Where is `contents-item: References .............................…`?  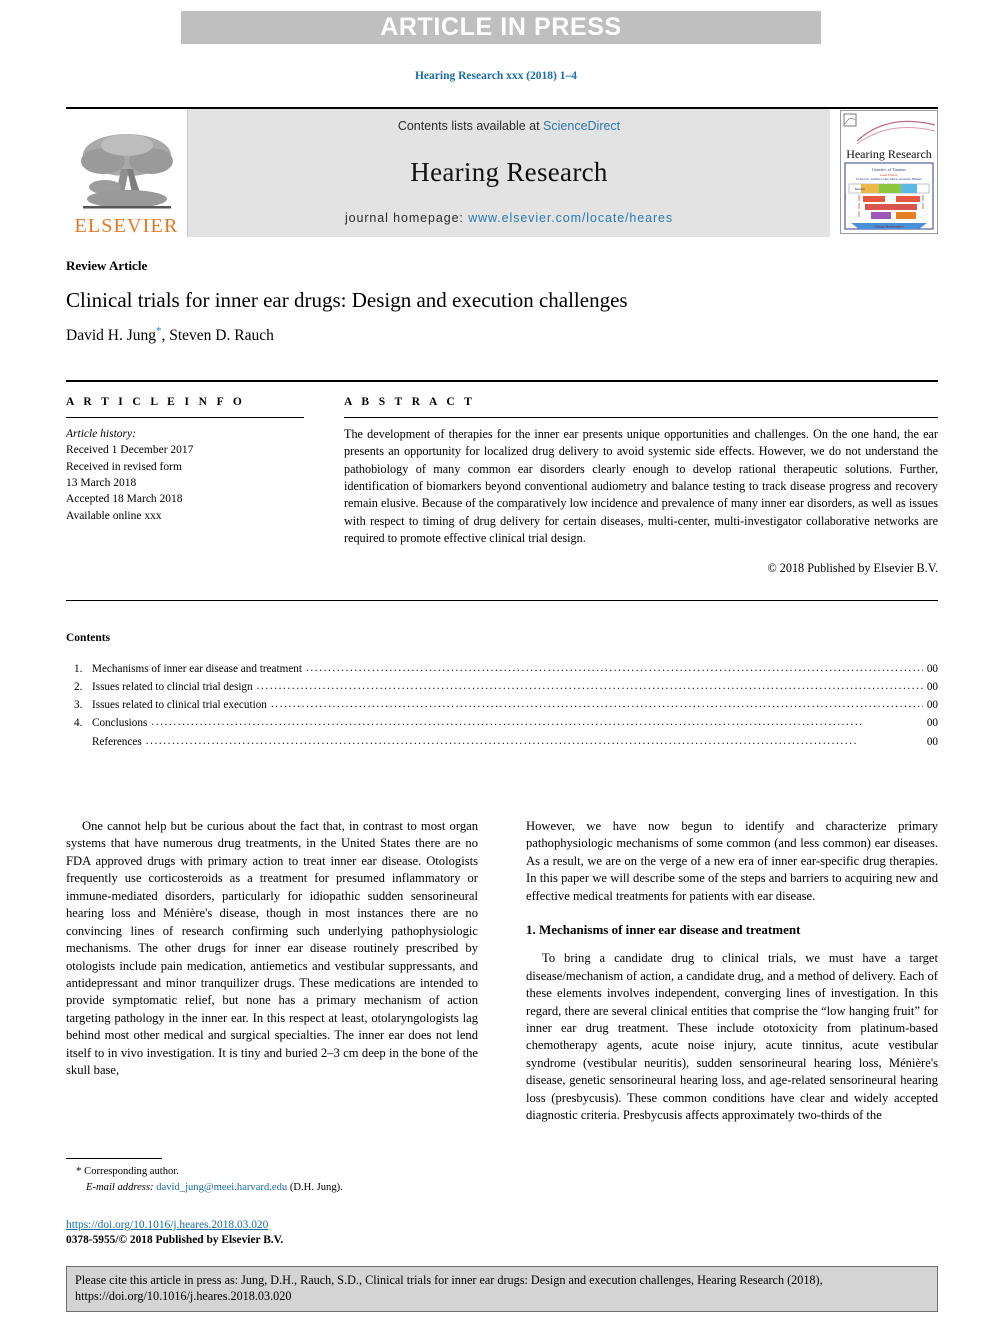
contents-item: References .............................… is located at coordinates (502, 742).